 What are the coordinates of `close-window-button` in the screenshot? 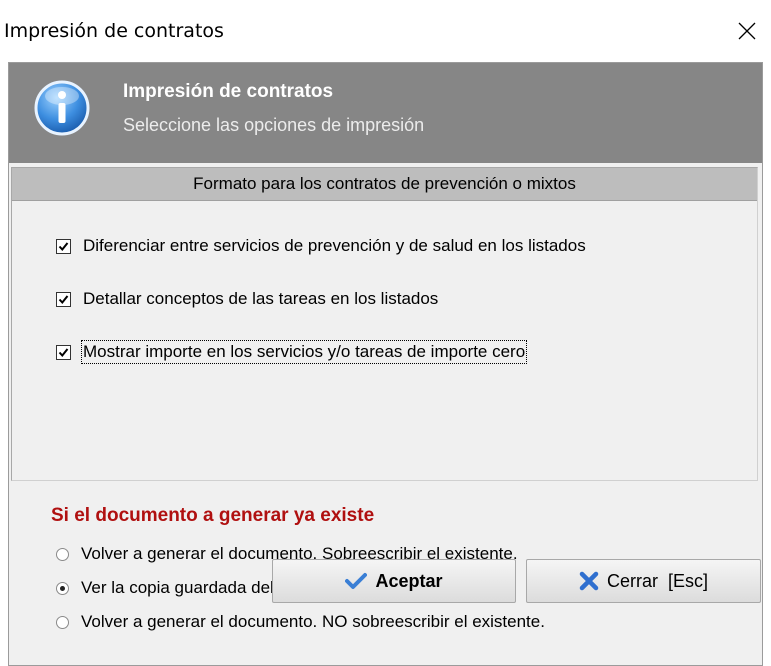 It's located at (747, 31).